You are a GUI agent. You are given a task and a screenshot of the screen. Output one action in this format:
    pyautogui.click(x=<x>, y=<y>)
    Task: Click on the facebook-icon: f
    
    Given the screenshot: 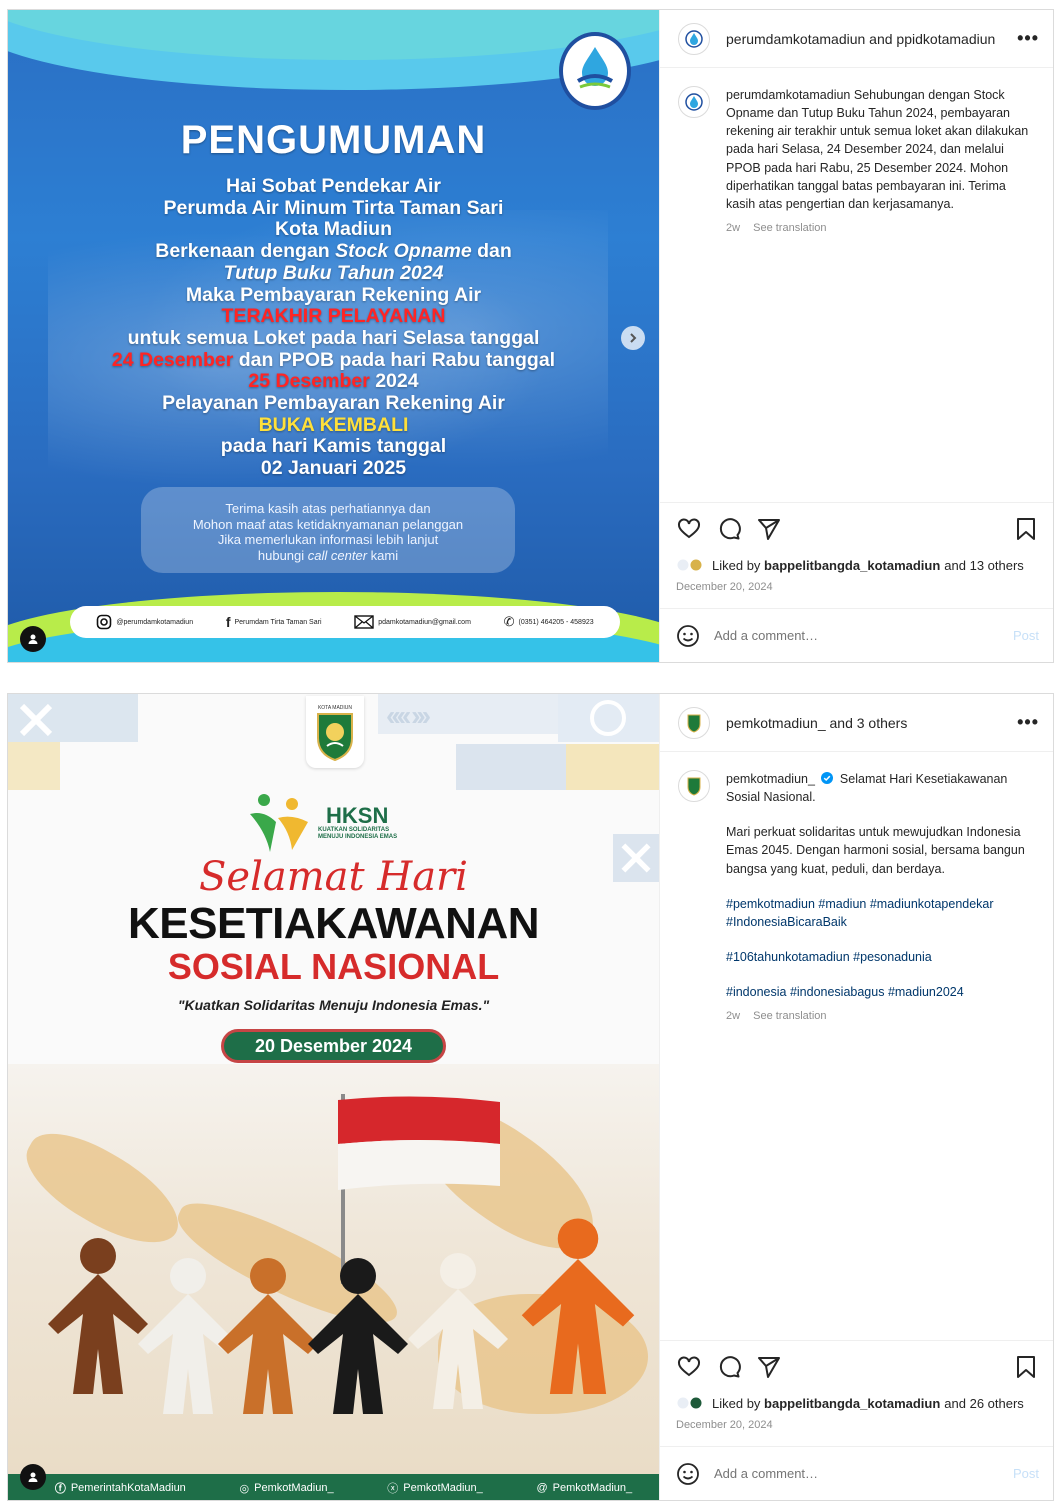 What is the action you would take?
    pyautogui.click(x=228, y=622)
    